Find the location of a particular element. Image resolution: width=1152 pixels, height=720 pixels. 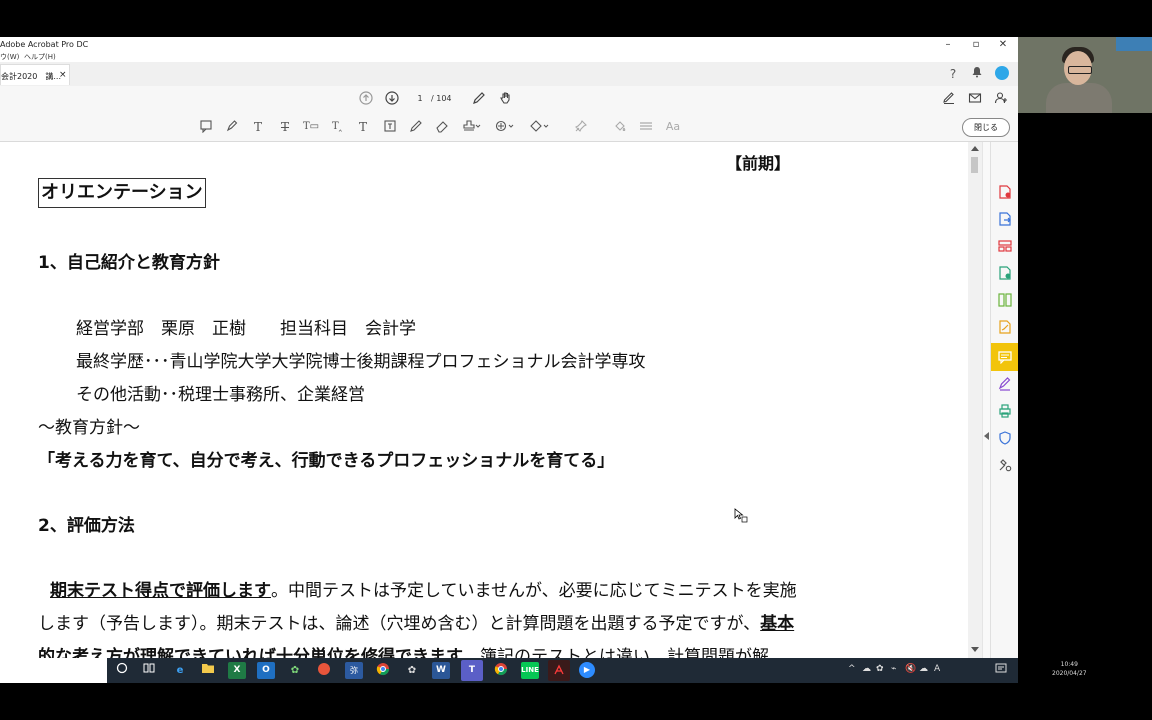

previous-page-icon is located at coordinates (366, 99).